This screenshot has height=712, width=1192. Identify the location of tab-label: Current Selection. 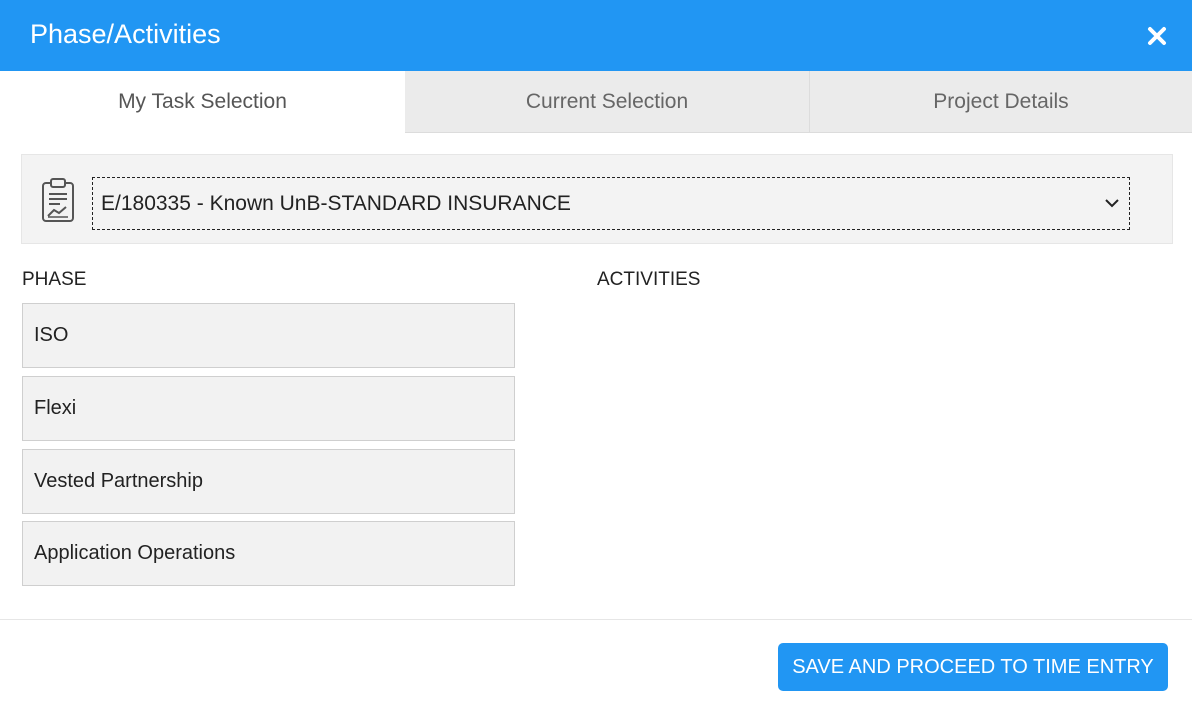
(607, 101).